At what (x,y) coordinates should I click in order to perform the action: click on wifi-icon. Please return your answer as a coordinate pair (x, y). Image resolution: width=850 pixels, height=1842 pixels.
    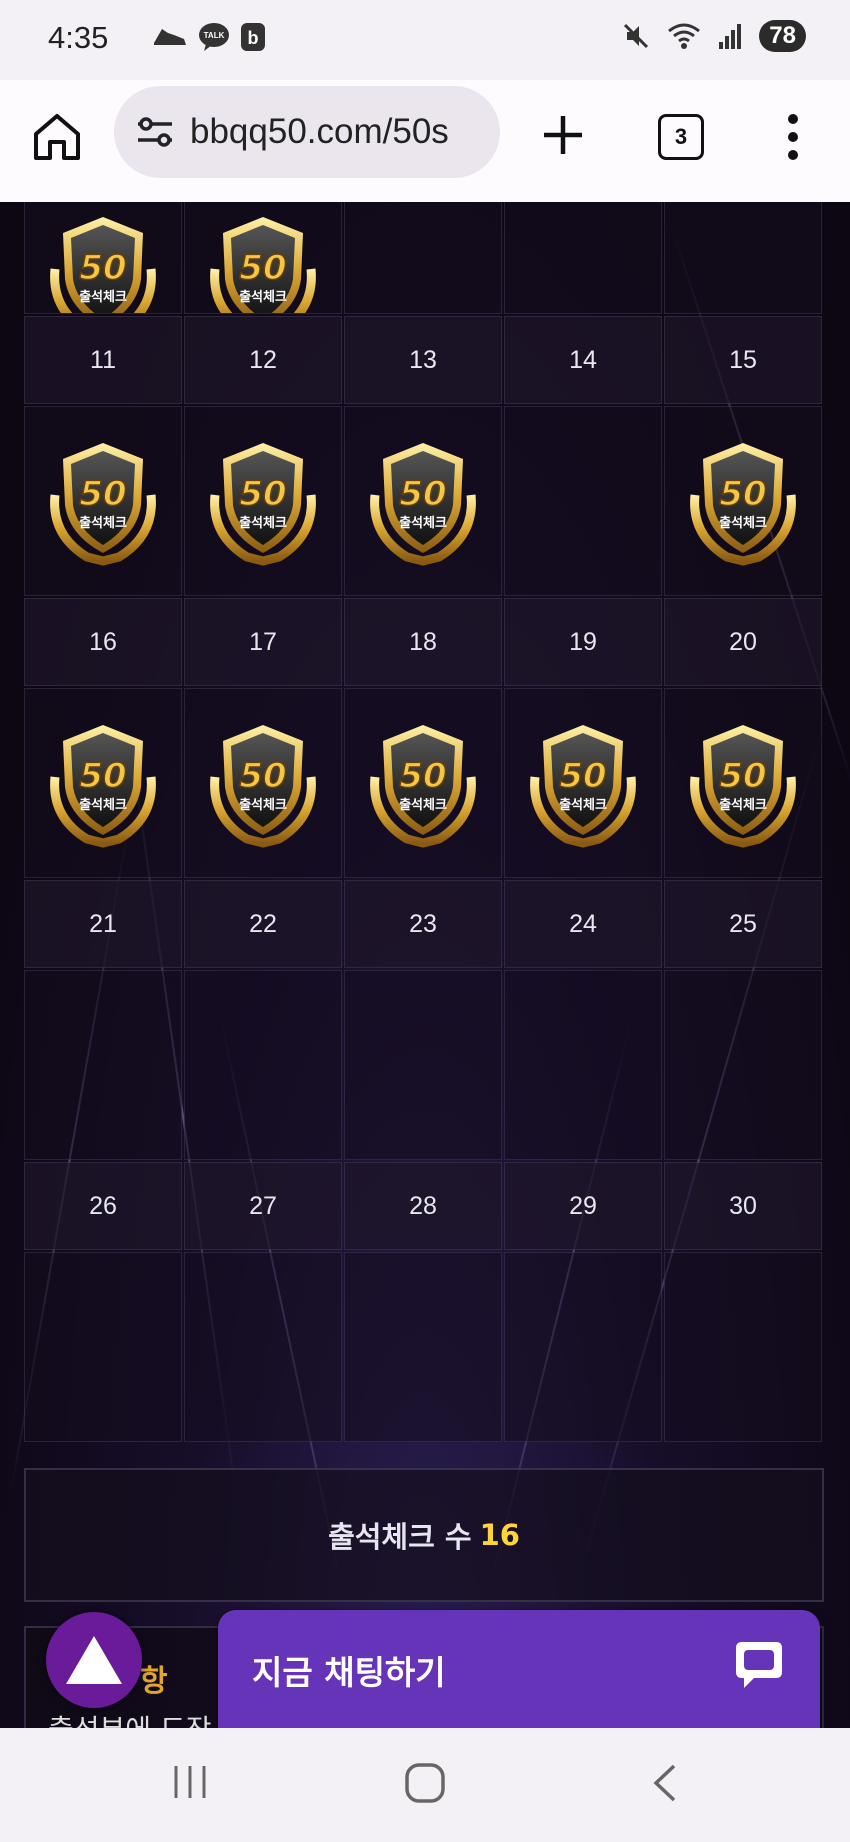
    Looking at the image, I should click on (684, 36).